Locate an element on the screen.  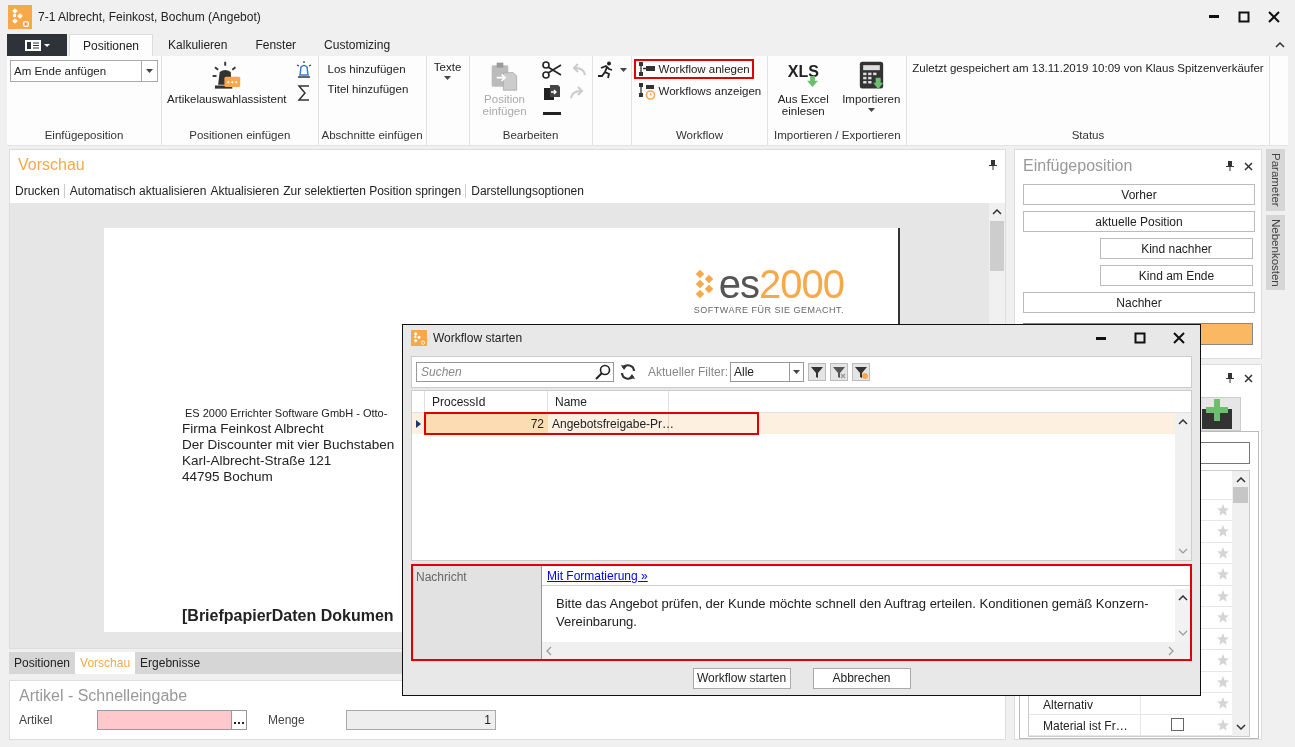
column-header: Name is located at coordinates (608, 401).